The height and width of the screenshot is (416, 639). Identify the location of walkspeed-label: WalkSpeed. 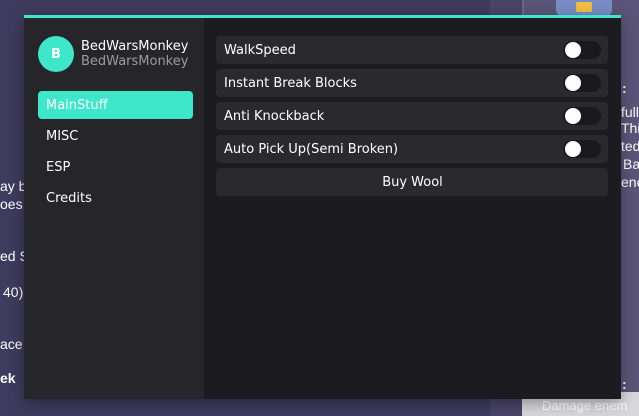
(260, 50).